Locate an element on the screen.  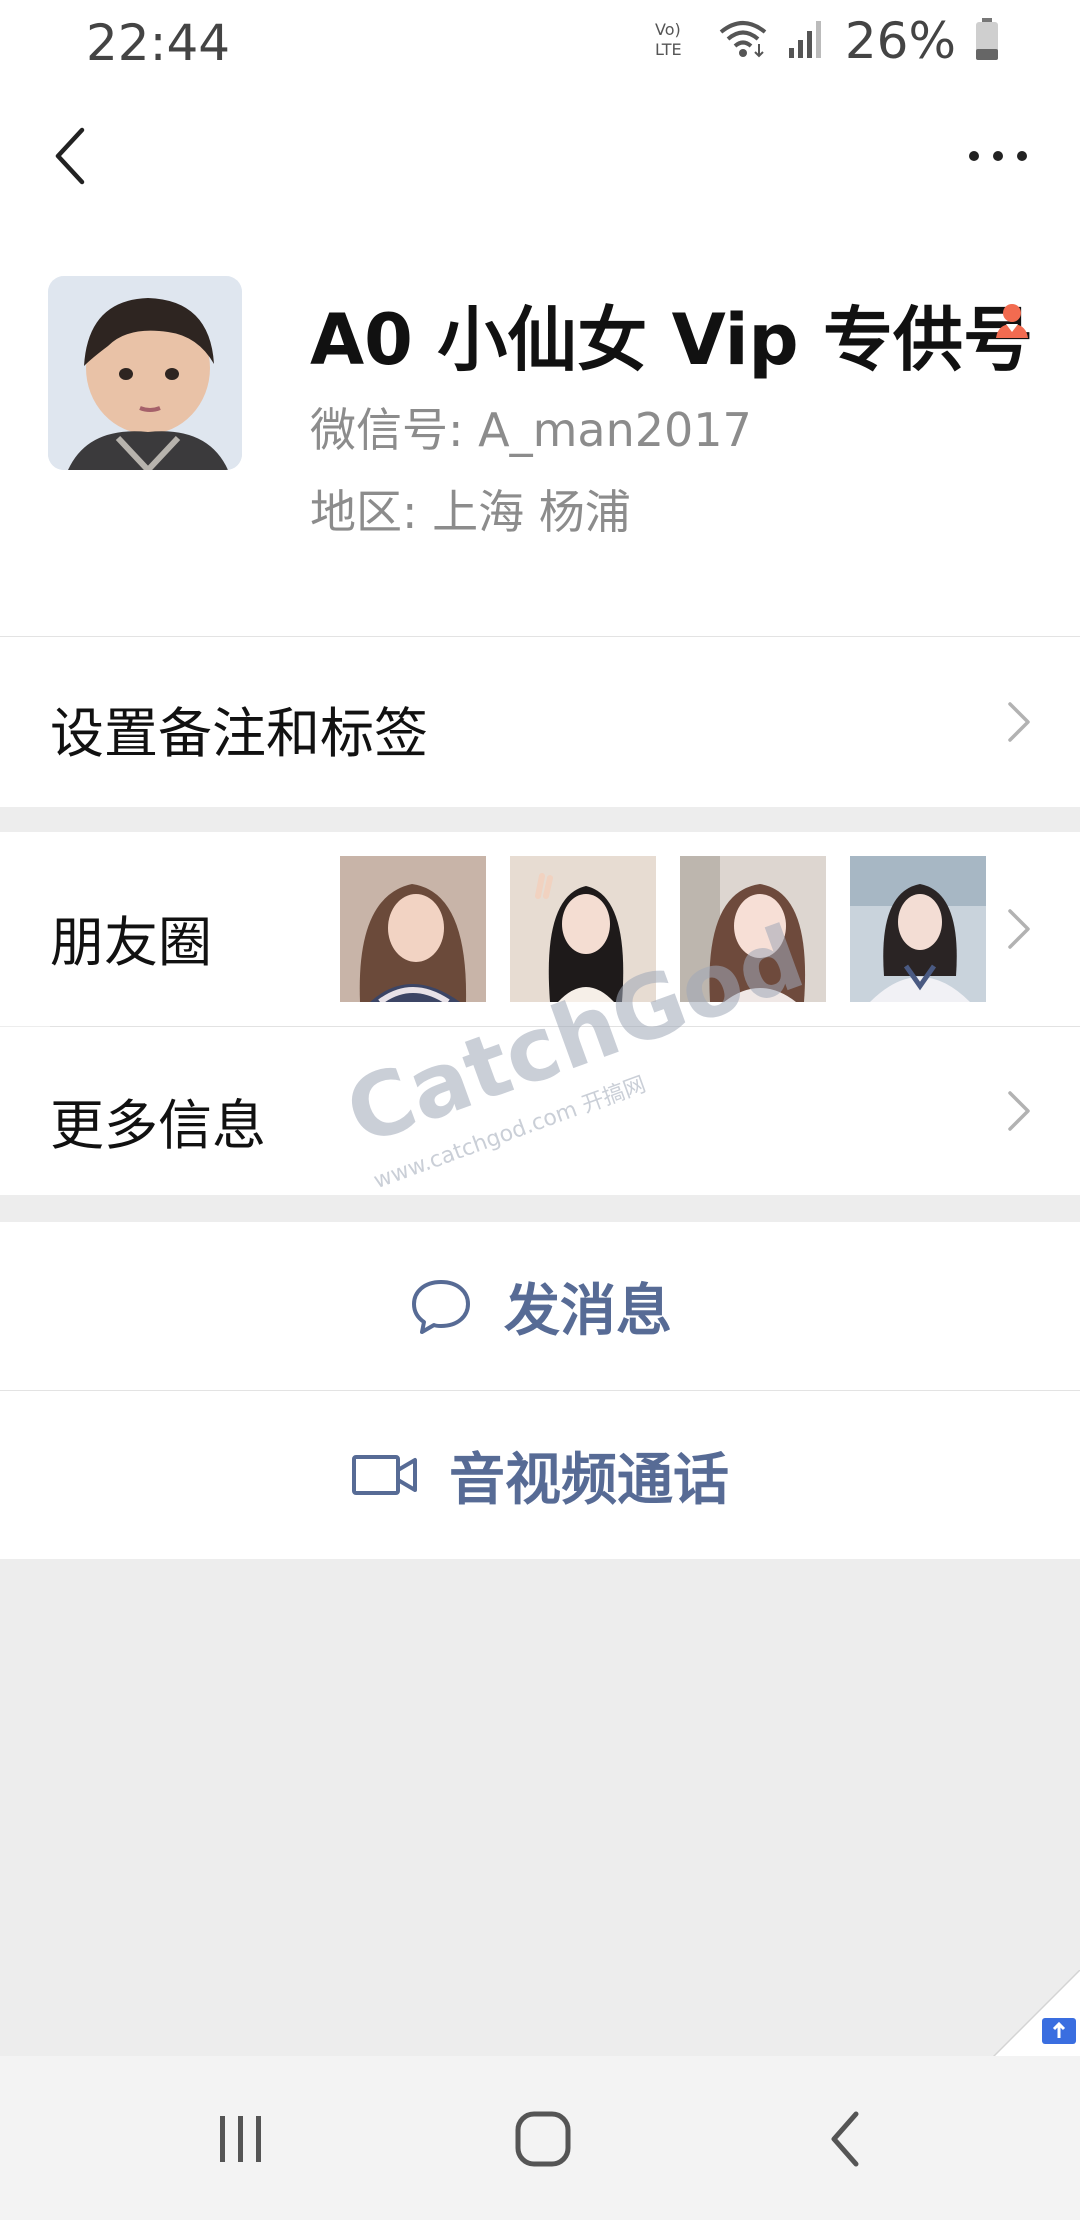
home-icon is located at coordinates (543, 2139).